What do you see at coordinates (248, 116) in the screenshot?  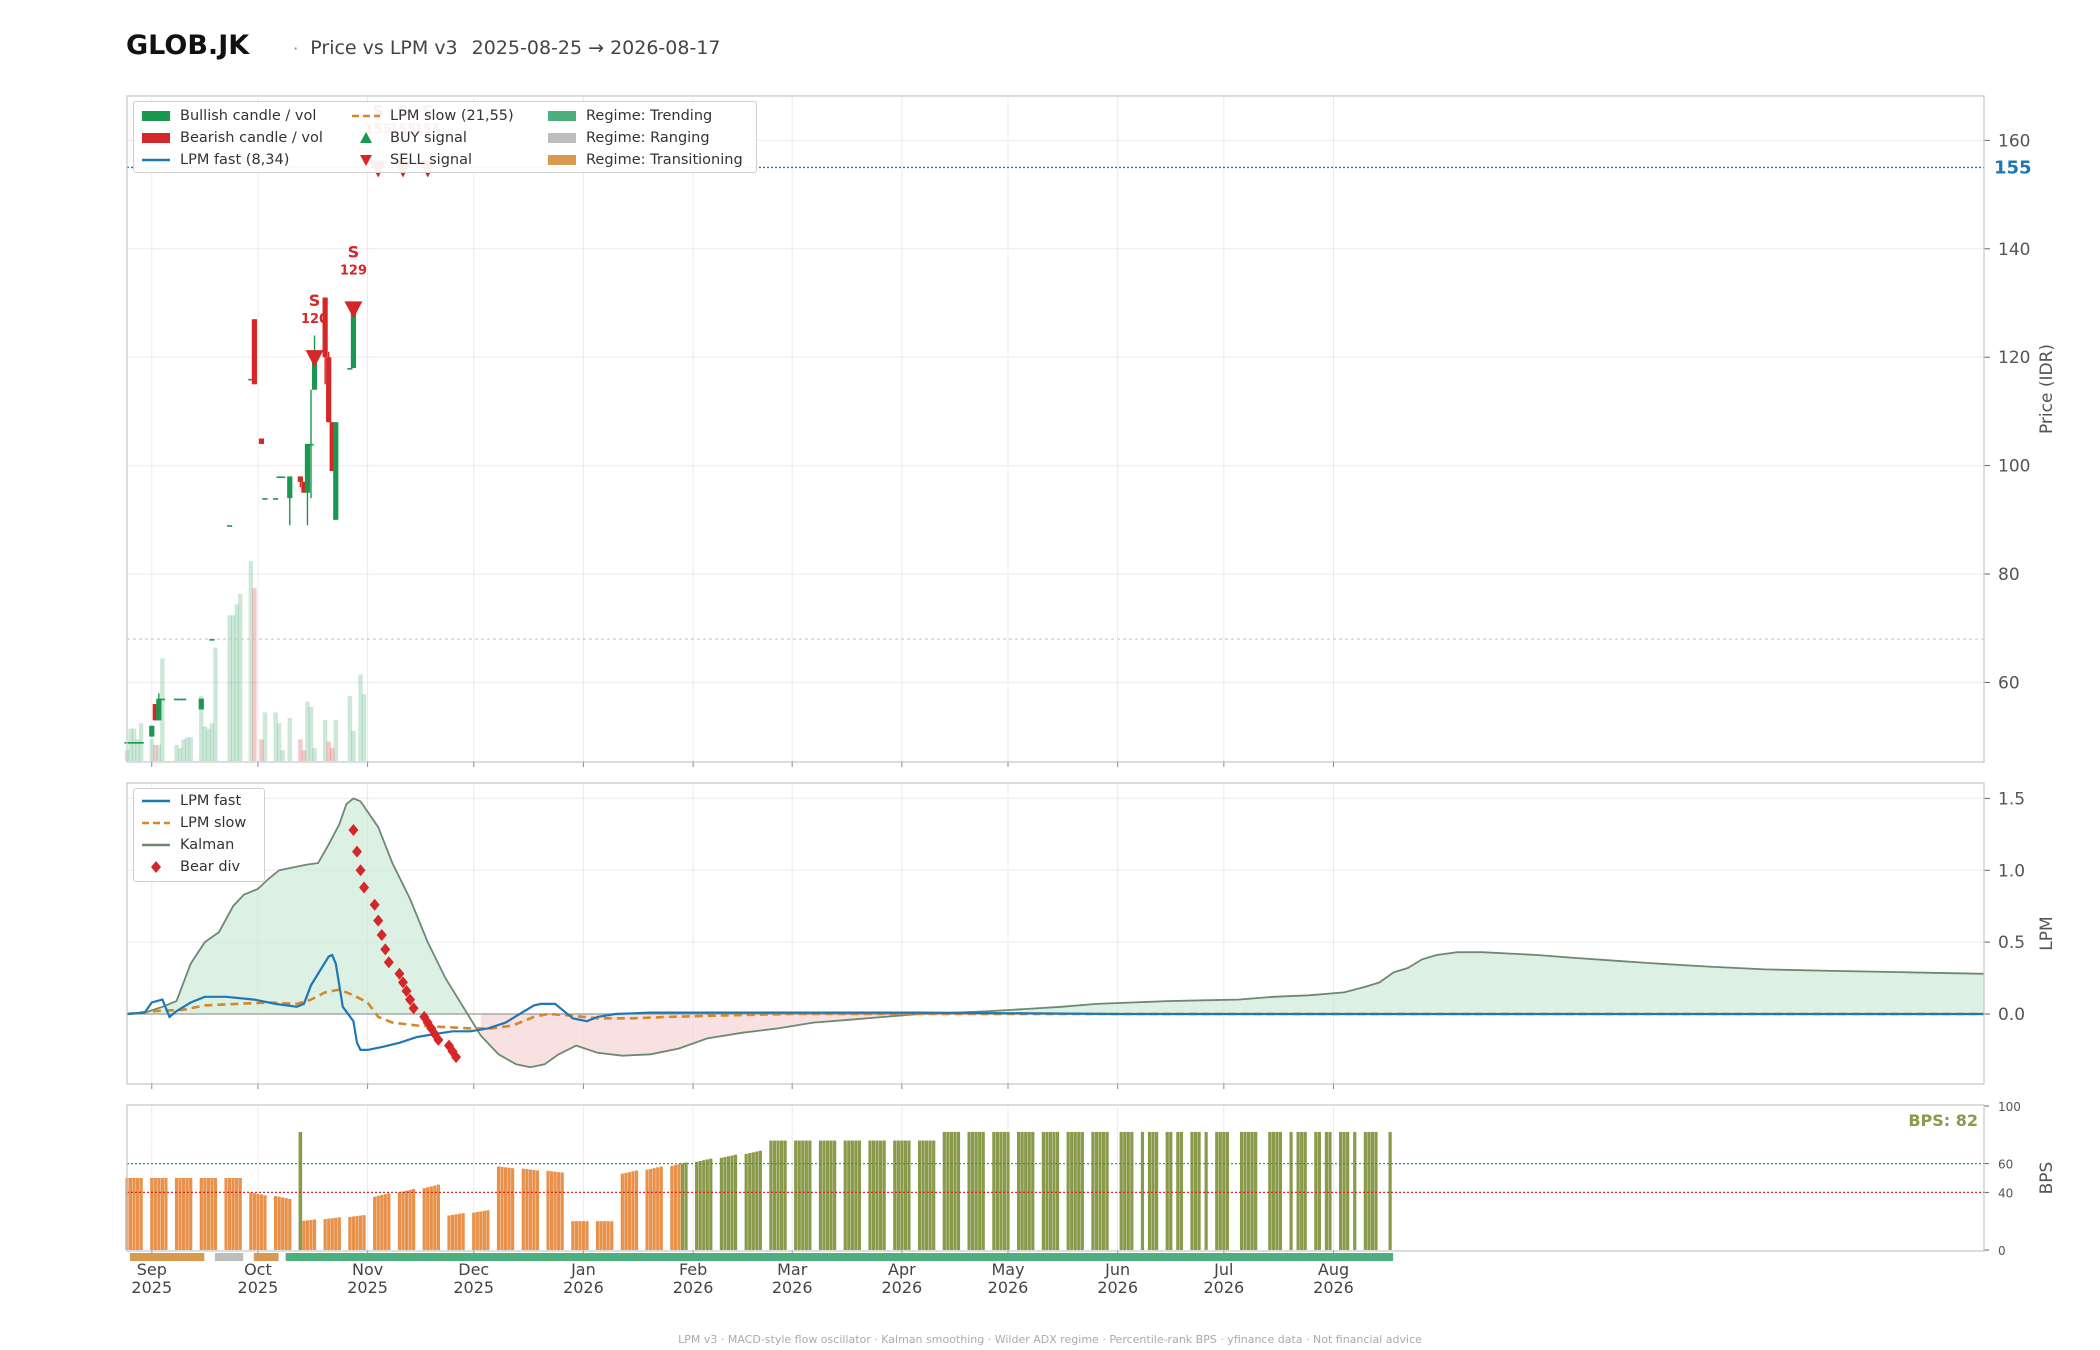 I see `legend-label: Bullish candle / vol` at bounding box center [248, 116].